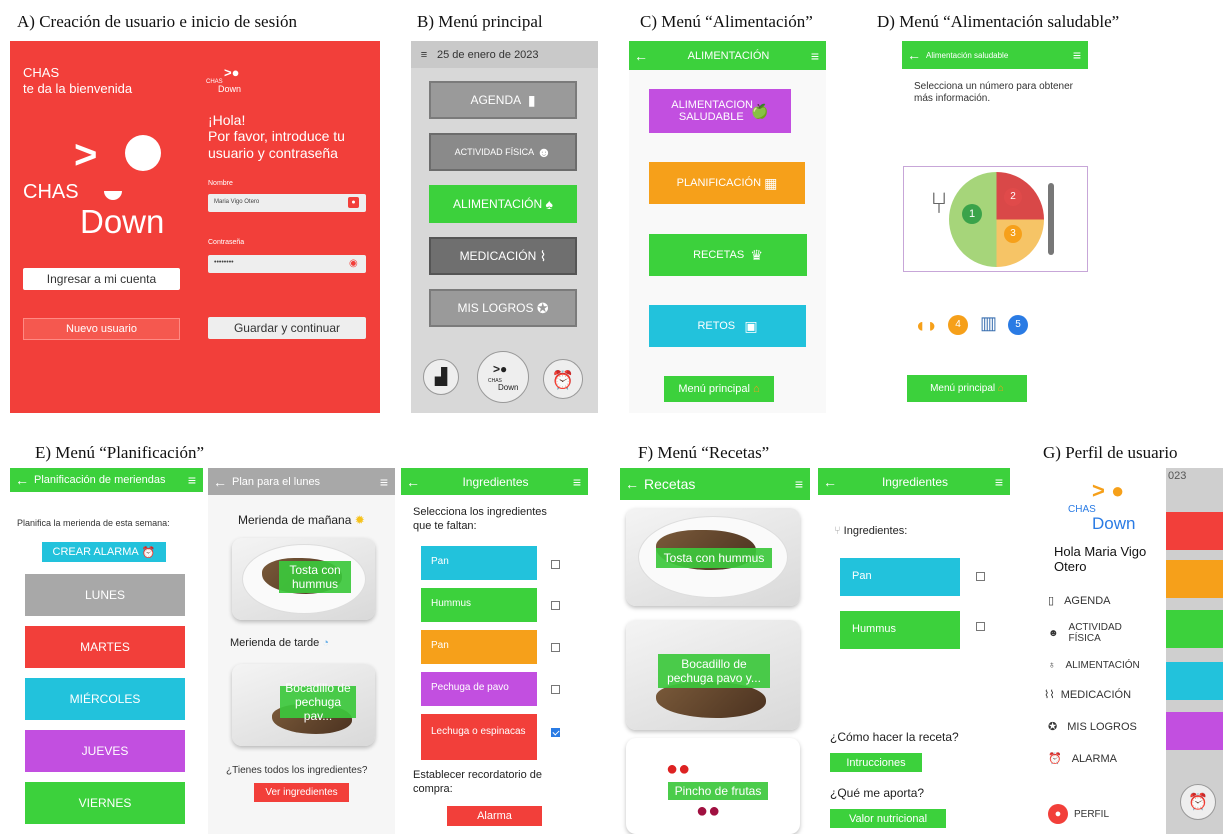 This screenshot has height=834, width=1223. Describe the element at coordinates (479, 689) in the screenshot. I see `ingredient-pechuga: Pechuga de pavo` at that location.